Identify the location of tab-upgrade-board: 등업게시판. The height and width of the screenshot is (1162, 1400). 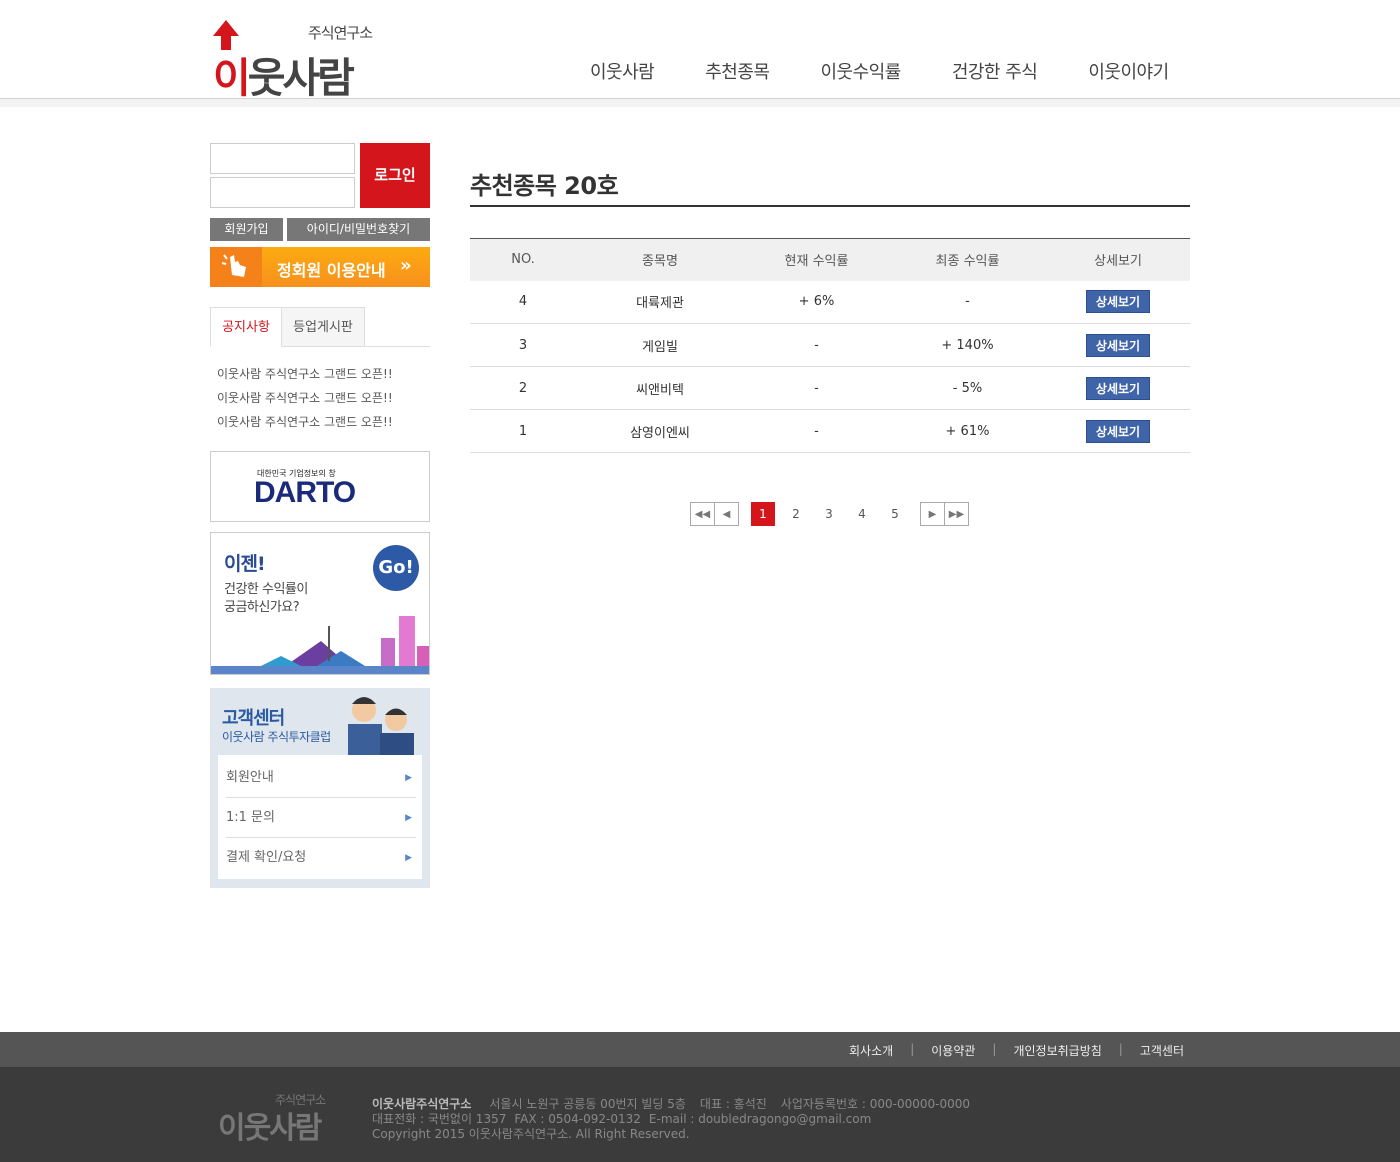
(323, 327).